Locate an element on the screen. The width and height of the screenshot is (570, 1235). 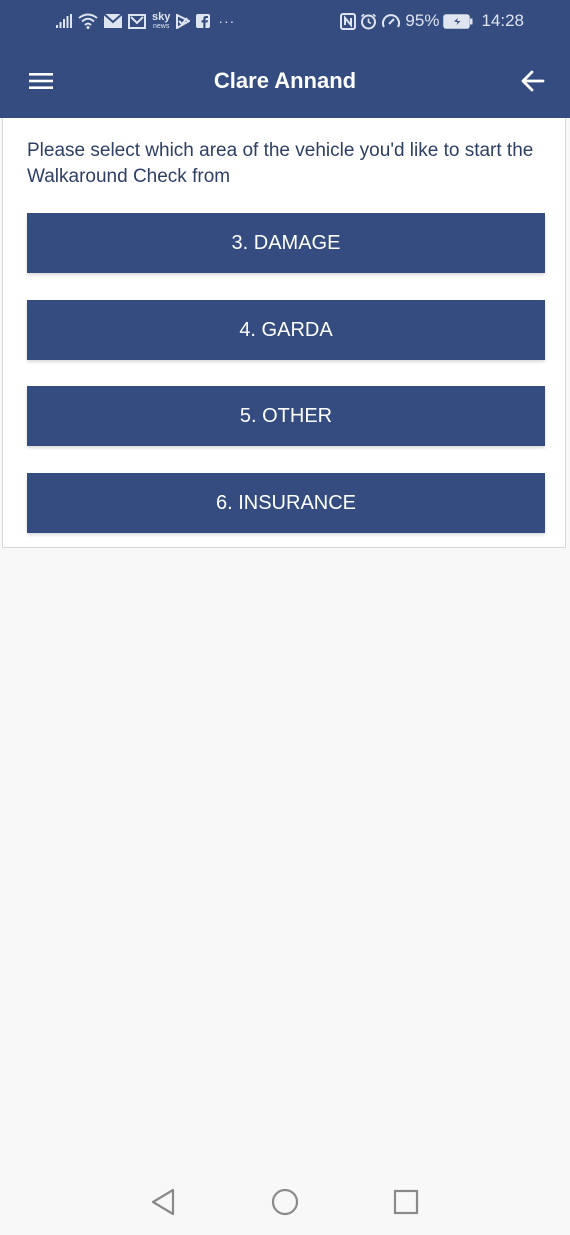
triangle-back-icon is located at coordinates (163, 1202).